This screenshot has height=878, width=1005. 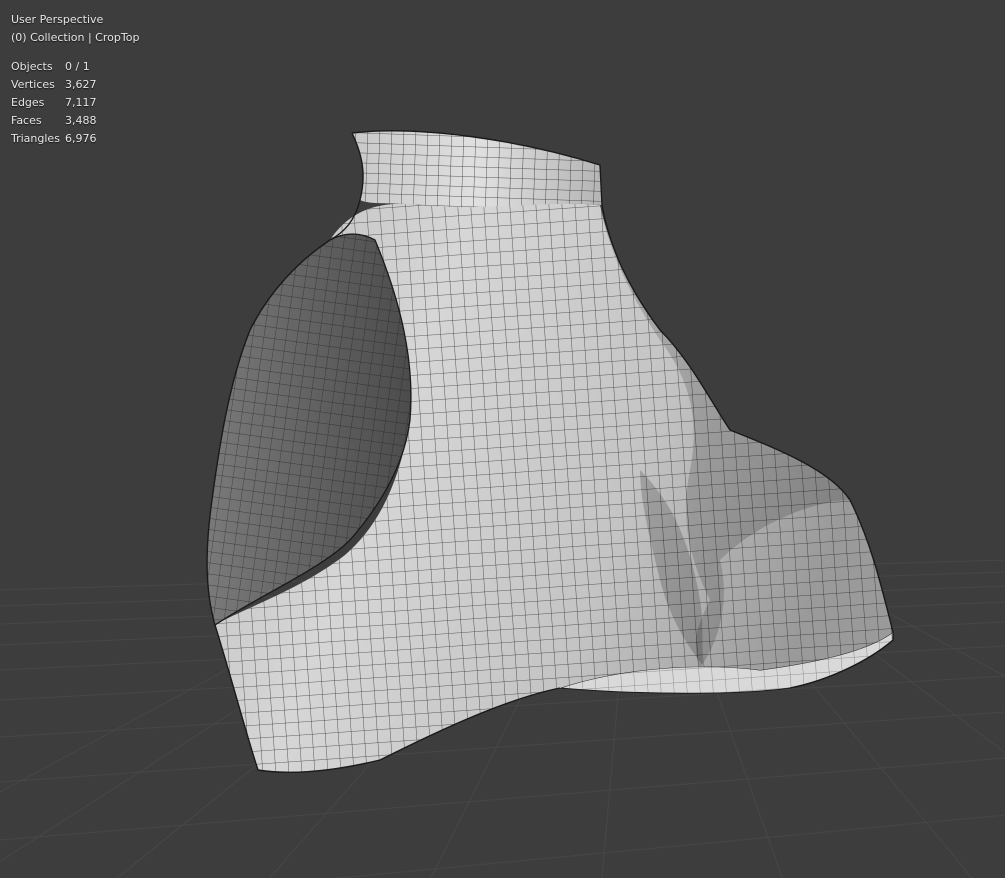 I want to click on mesh-neck-wire, so click(x=477, y=169).